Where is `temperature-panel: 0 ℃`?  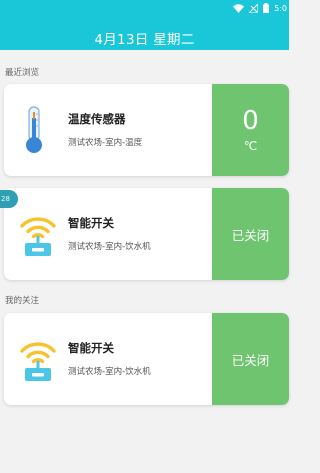 temperature-panel: 0 ℃ is located at coordinates (250, 130).